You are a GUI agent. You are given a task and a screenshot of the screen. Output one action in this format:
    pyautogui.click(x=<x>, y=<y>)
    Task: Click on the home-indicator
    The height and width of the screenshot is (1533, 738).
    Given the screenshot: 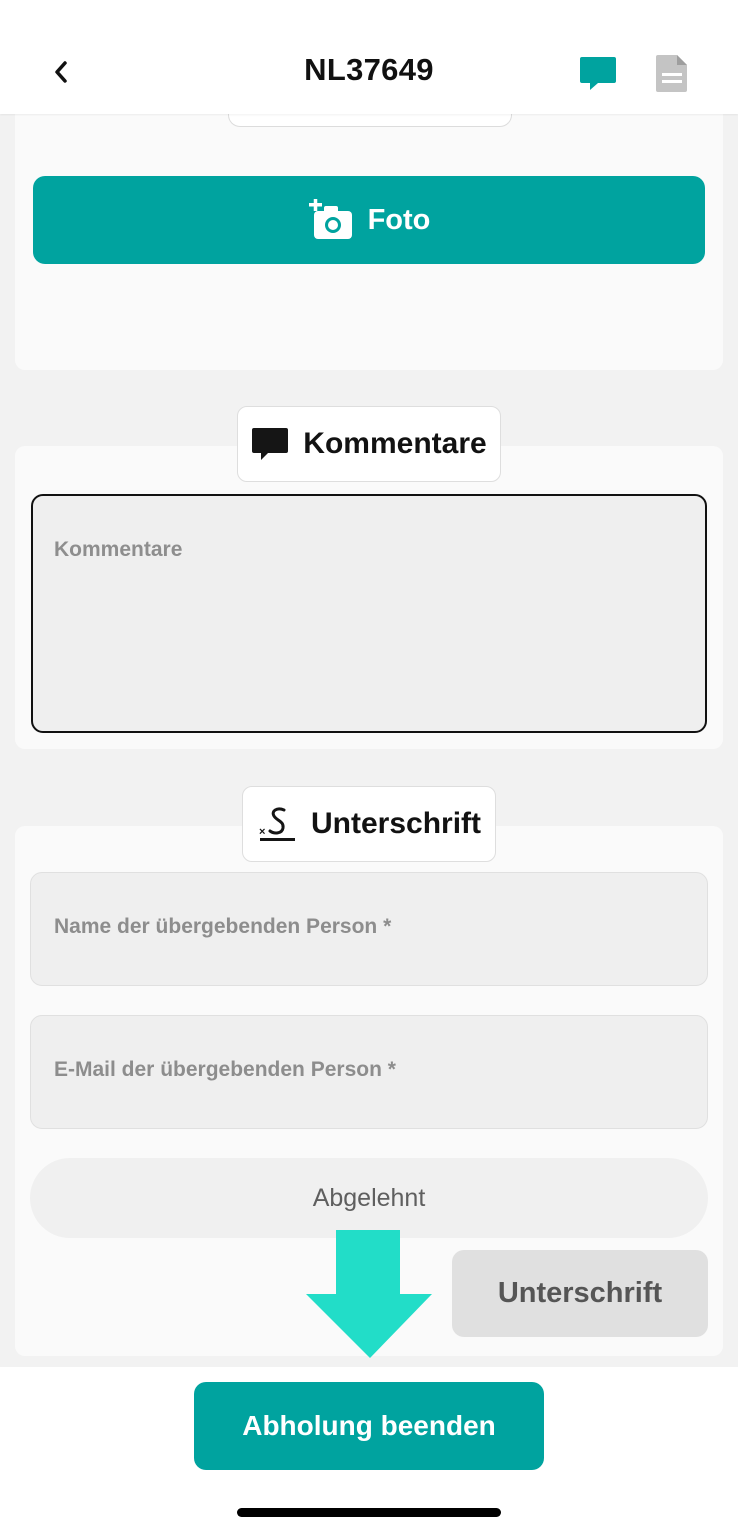 What is the action you would take?
    pyautogui.click(x=369, y=1512)
    